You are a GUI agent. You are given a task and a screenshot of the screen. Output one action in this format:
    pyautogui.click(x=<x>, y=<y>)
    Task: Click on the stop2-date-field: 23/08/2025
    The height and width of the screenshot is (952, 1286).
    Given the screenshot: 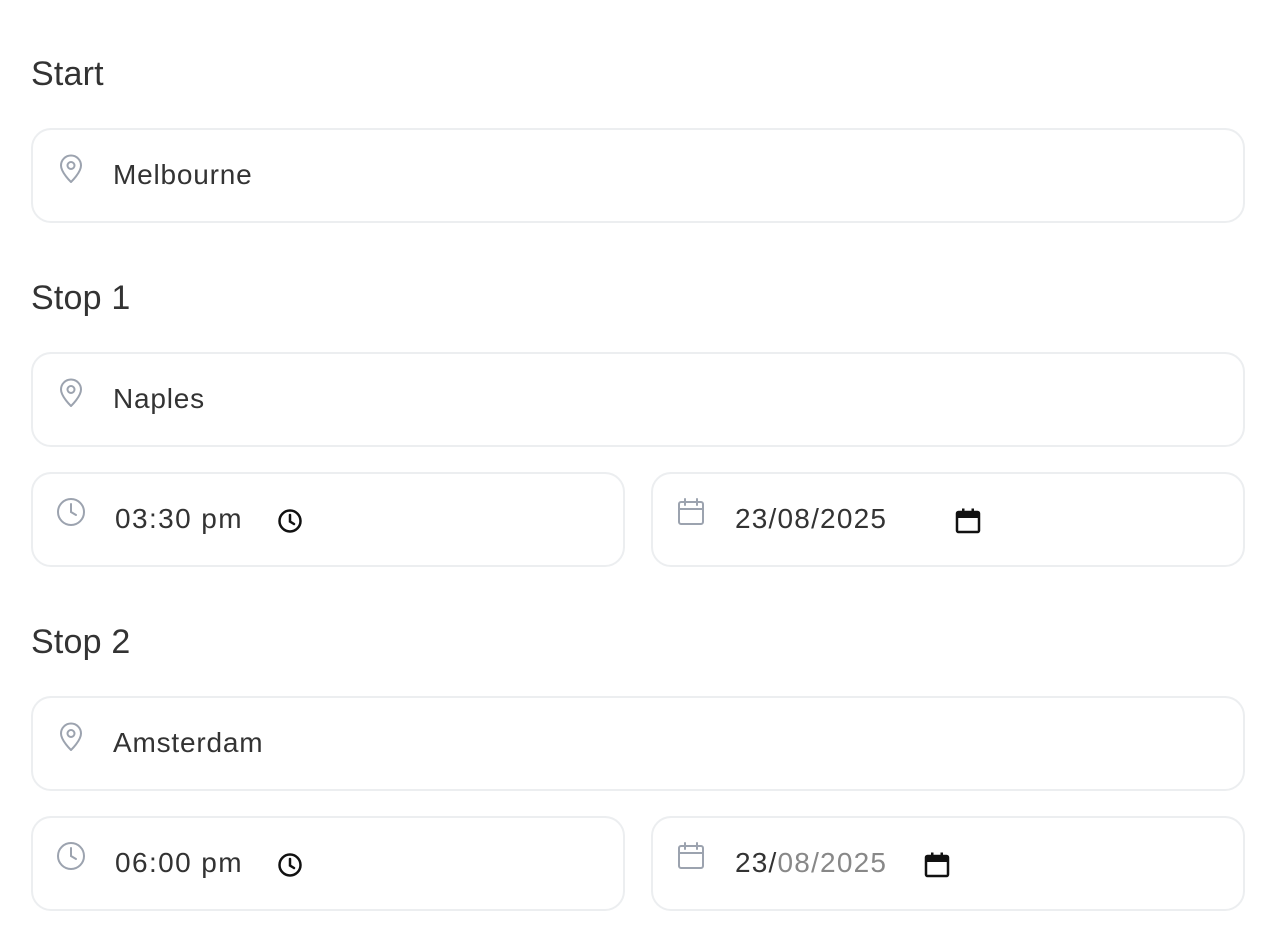 What is the action you would take?
    pyautogui.click(x=948, y=863)
    